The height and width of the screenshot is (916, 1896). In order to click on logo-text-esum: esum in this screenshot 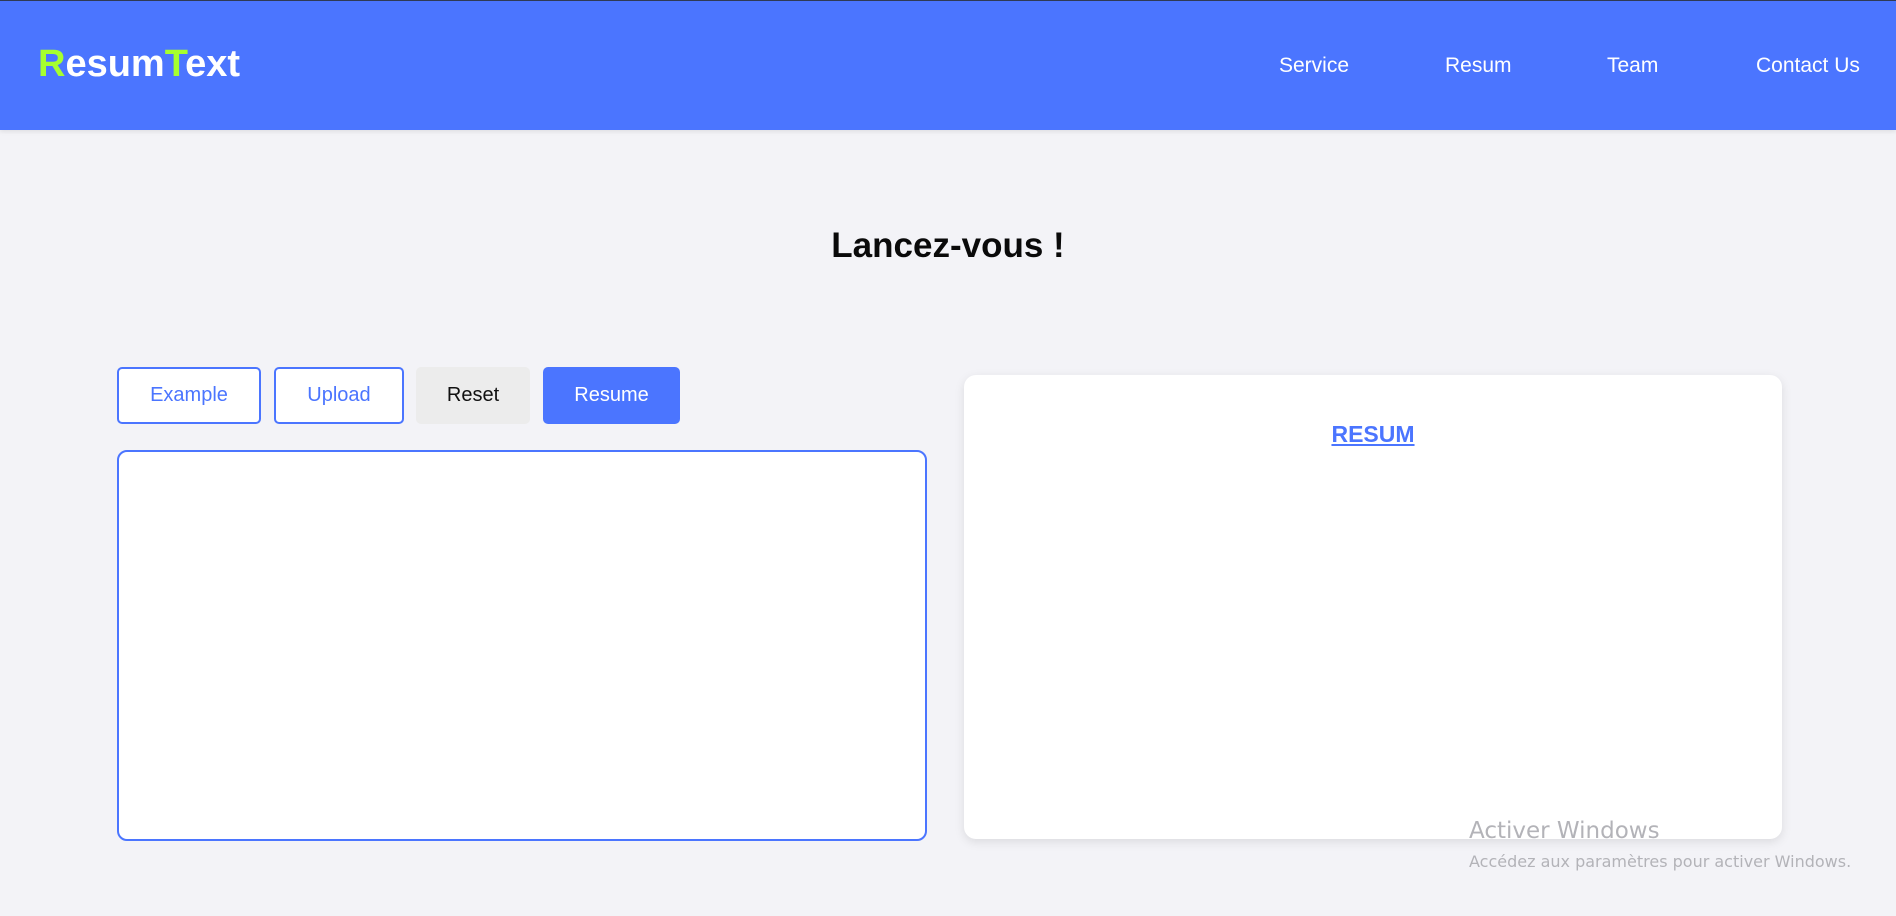, I will do `click(115, 64)`.